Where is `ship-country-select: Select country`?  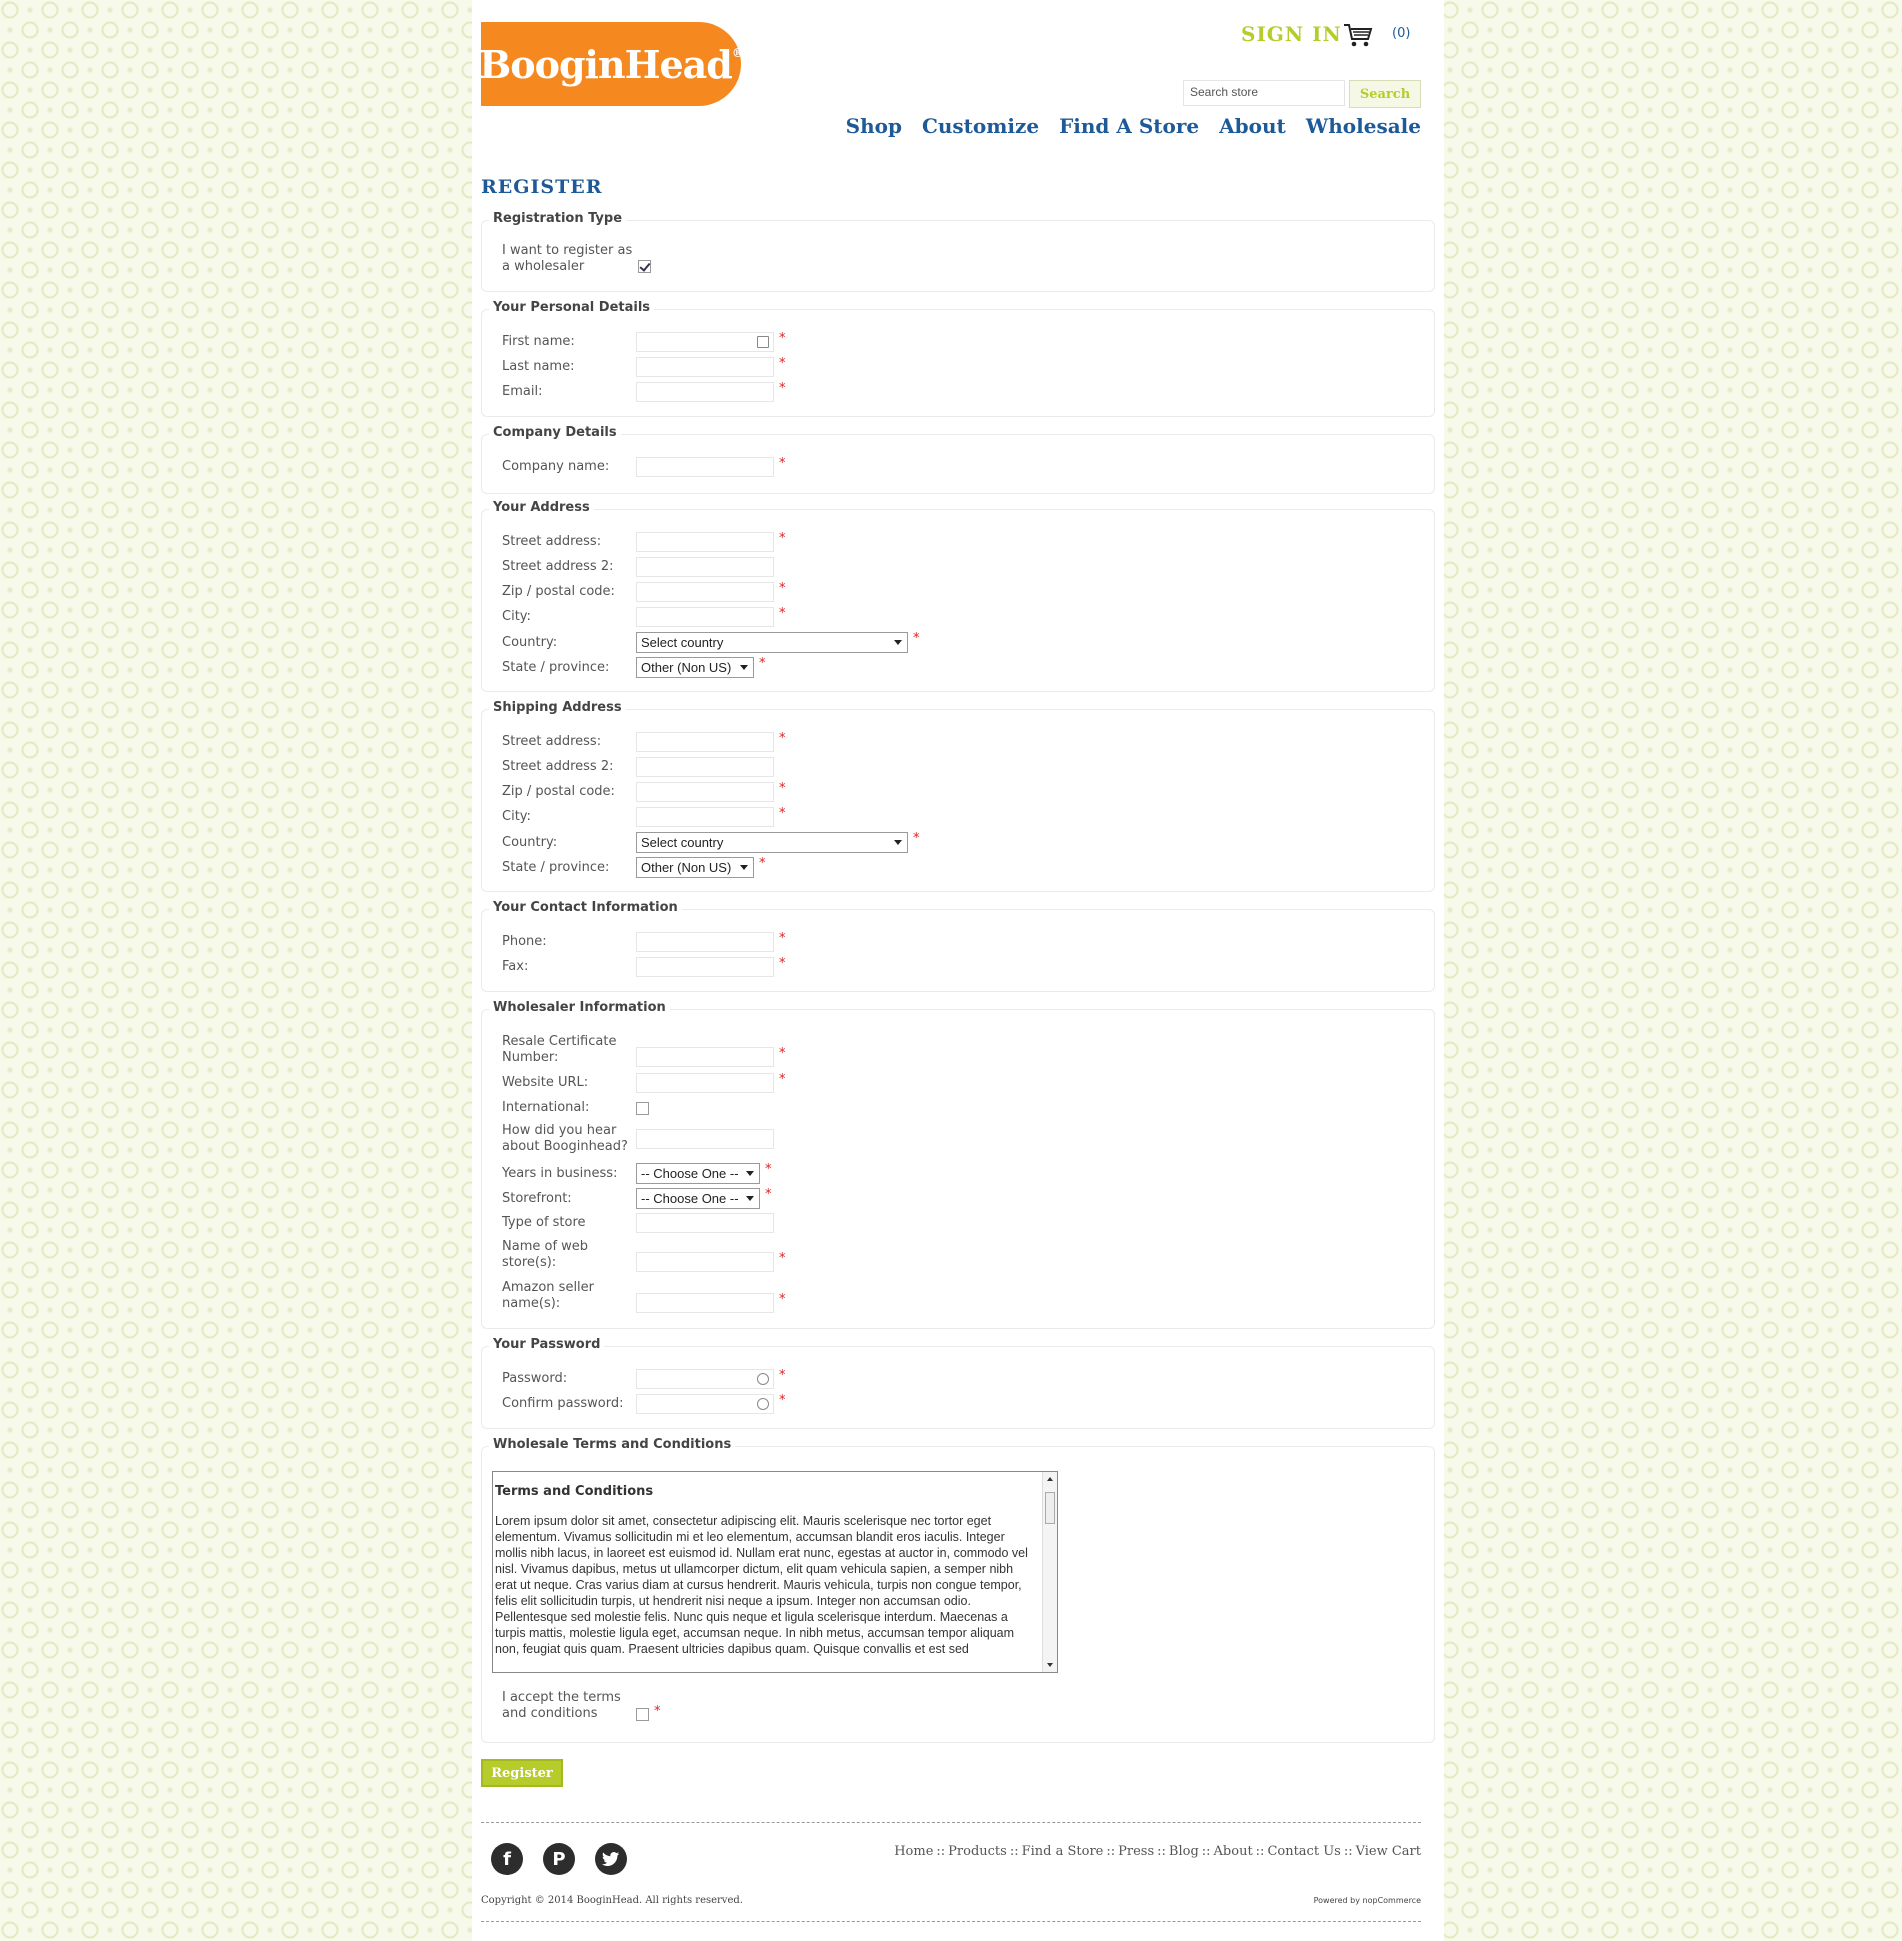
ship-country-select: Select country is located at coordinates (772, 842).